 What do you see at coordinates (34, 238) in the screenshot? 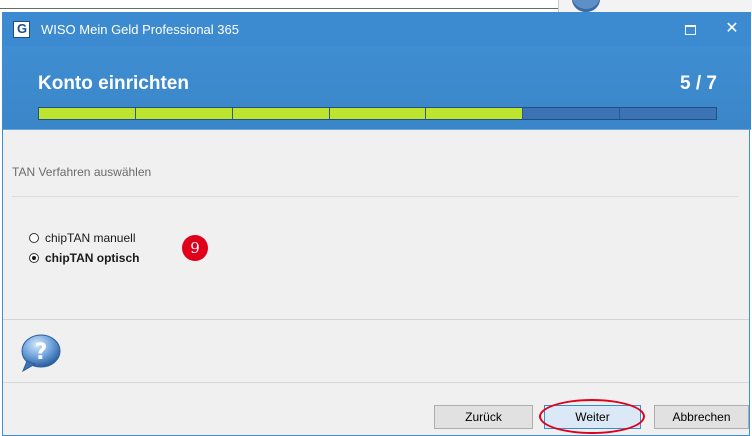
I see `radio-button` at bounding box center [34, 238].